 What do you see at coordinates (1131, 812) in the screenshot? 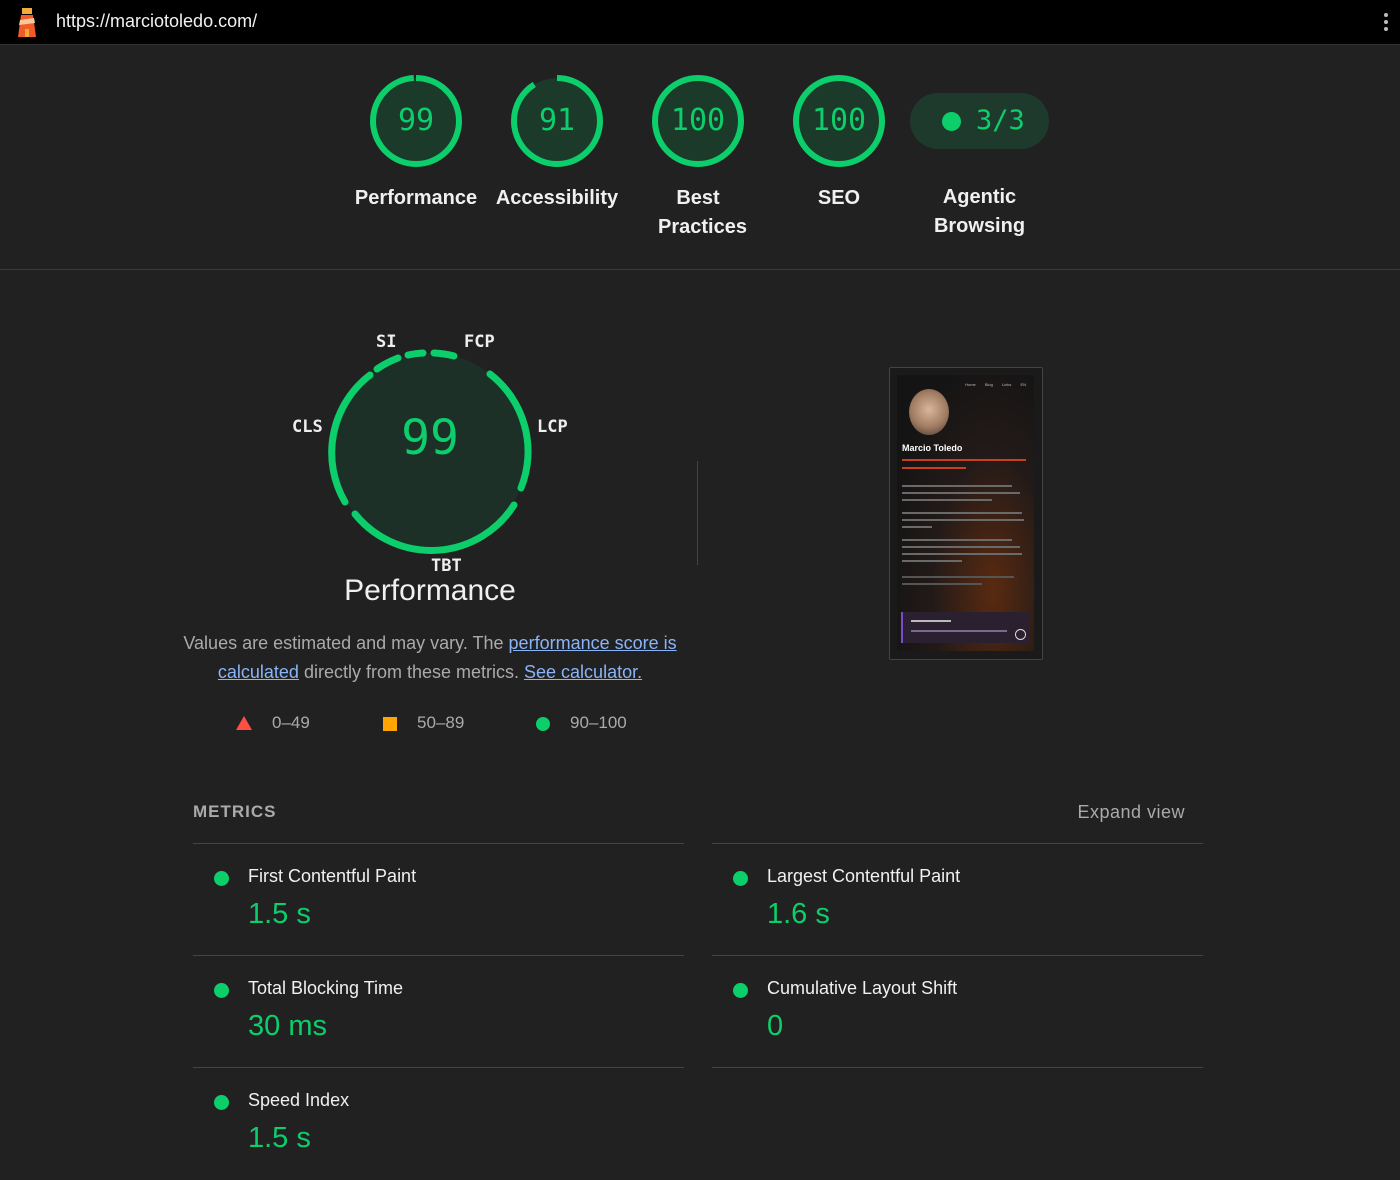
I see `expand-view-button: Expand view` at bounding box center [1131, 812].